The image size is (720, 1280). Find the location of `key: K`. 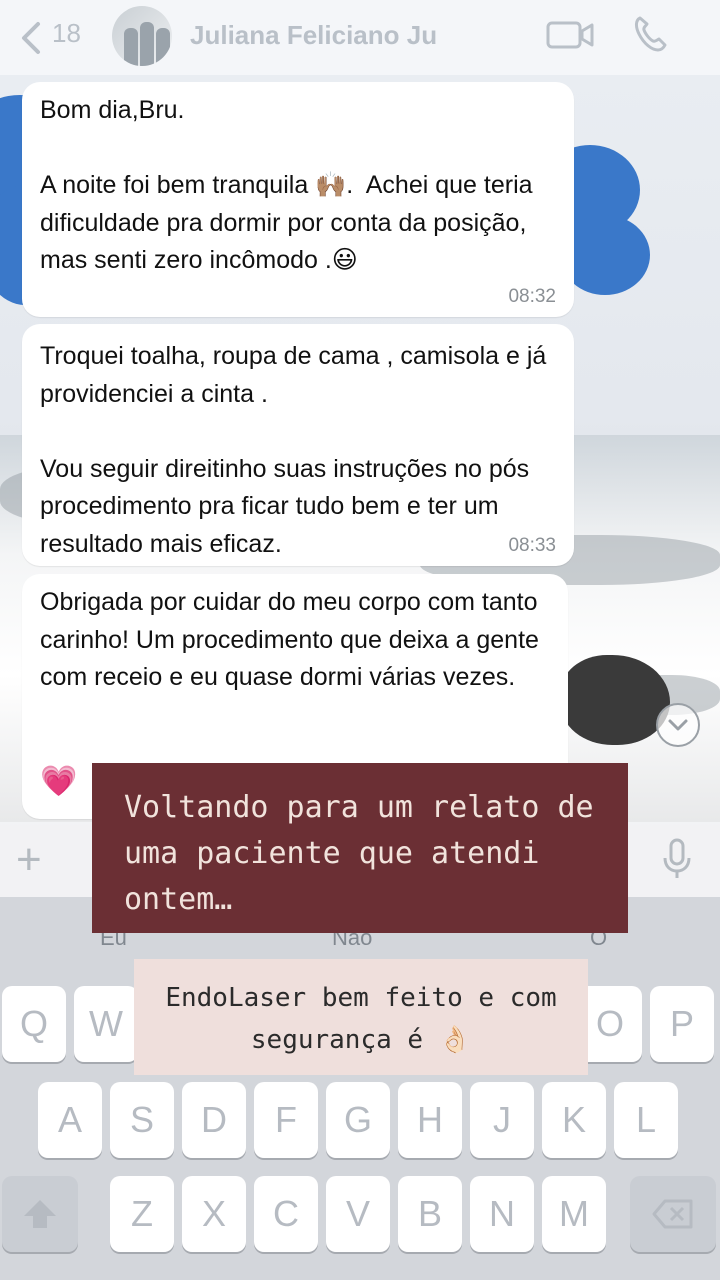

key: K is located at coordinates (574, 1120).